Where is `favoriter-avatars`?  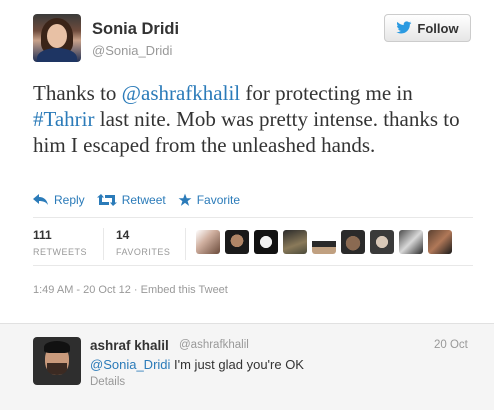 favoriter-avatars is located at coordinates (326, 242).